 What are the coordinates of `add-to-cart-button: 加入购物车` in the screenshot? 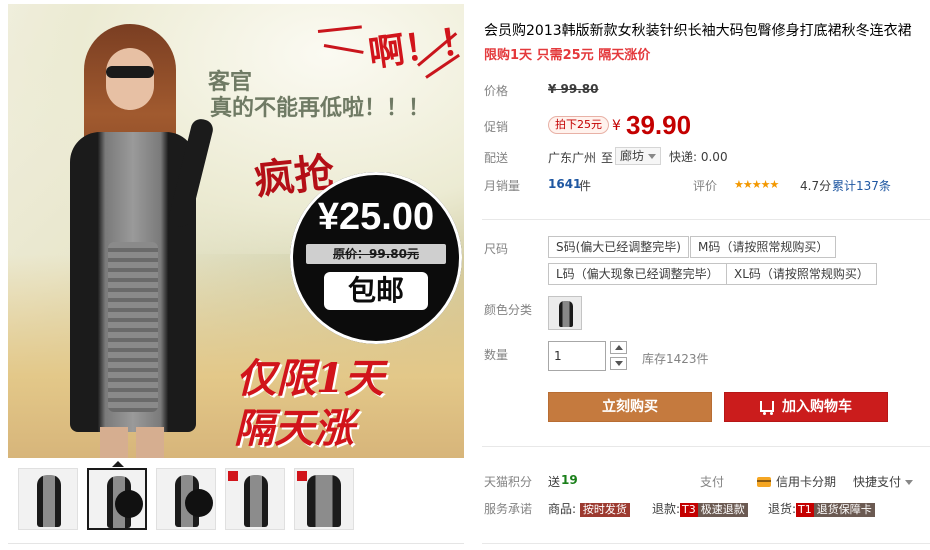 It's located at (806, 407).